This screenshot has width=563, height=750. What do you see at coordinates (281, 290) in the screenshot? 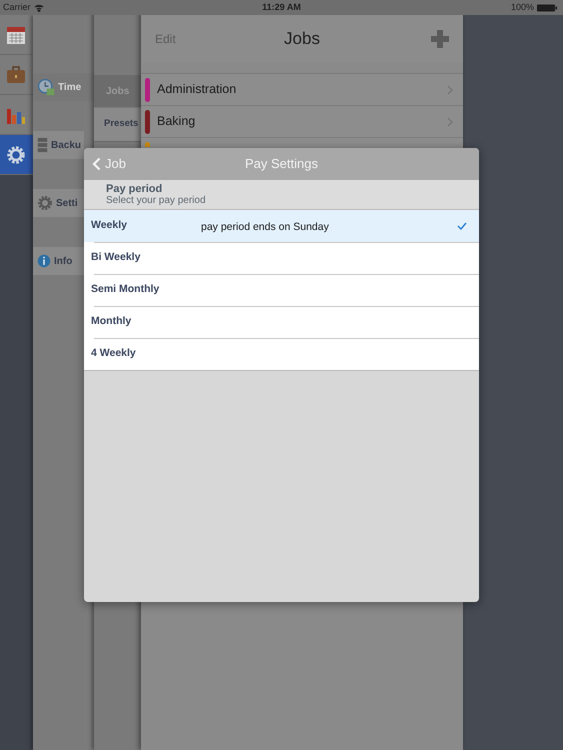
I see `pay-period-option: Semi Monthly` at bounding box center [281, 290].